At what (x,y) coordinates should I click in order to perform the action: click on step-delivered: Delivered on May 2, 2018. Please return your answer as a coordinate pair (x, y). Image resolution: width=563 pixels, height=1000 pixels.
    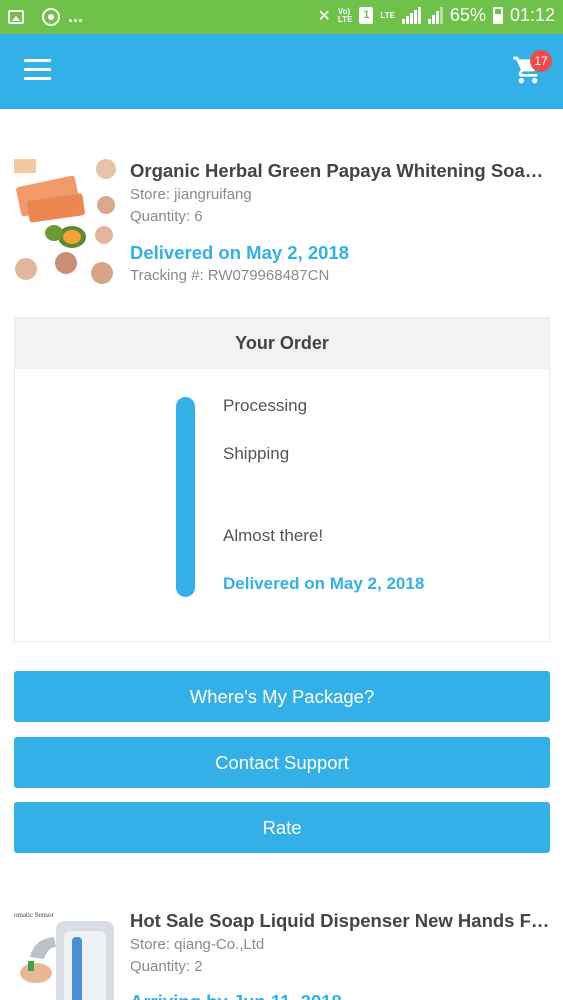
    Looking at the image, I should click on (324, 583).